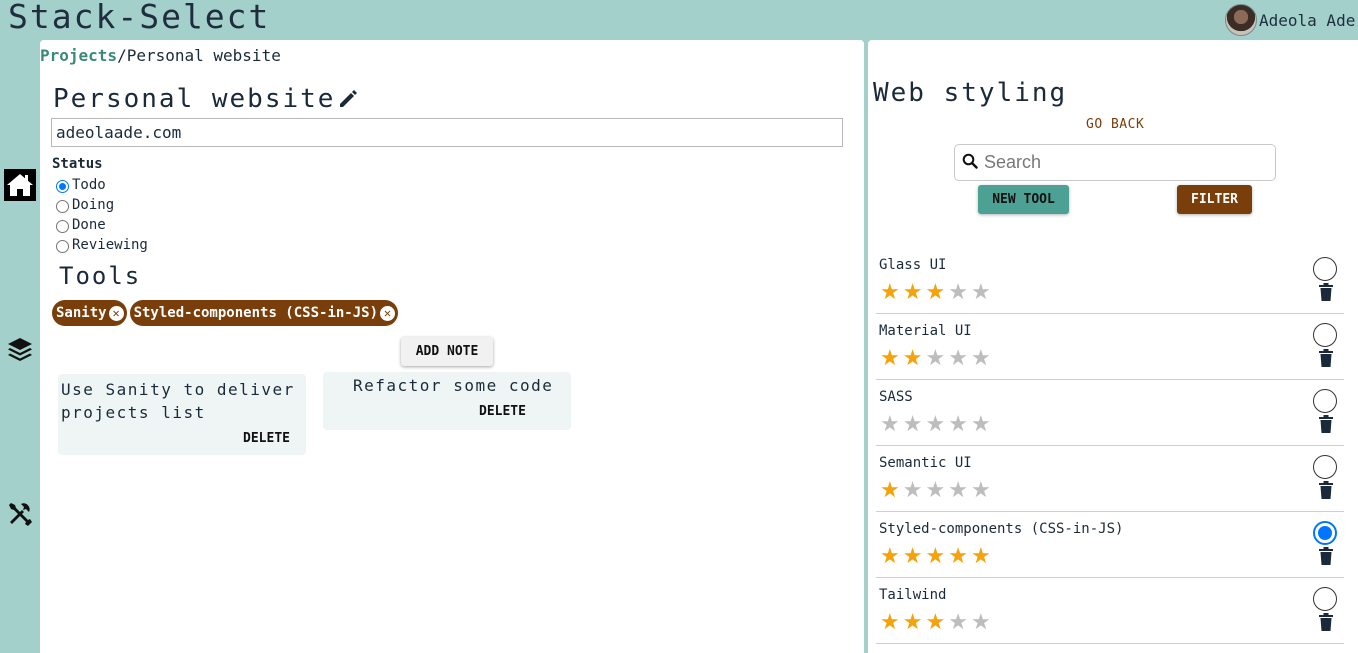 This screenshot has height=653, width=1358. What do you see at coordinates (1115, 124) in the screenshot?
I see `go-back-link: GO BACK` at bounding box center [1115, 124].